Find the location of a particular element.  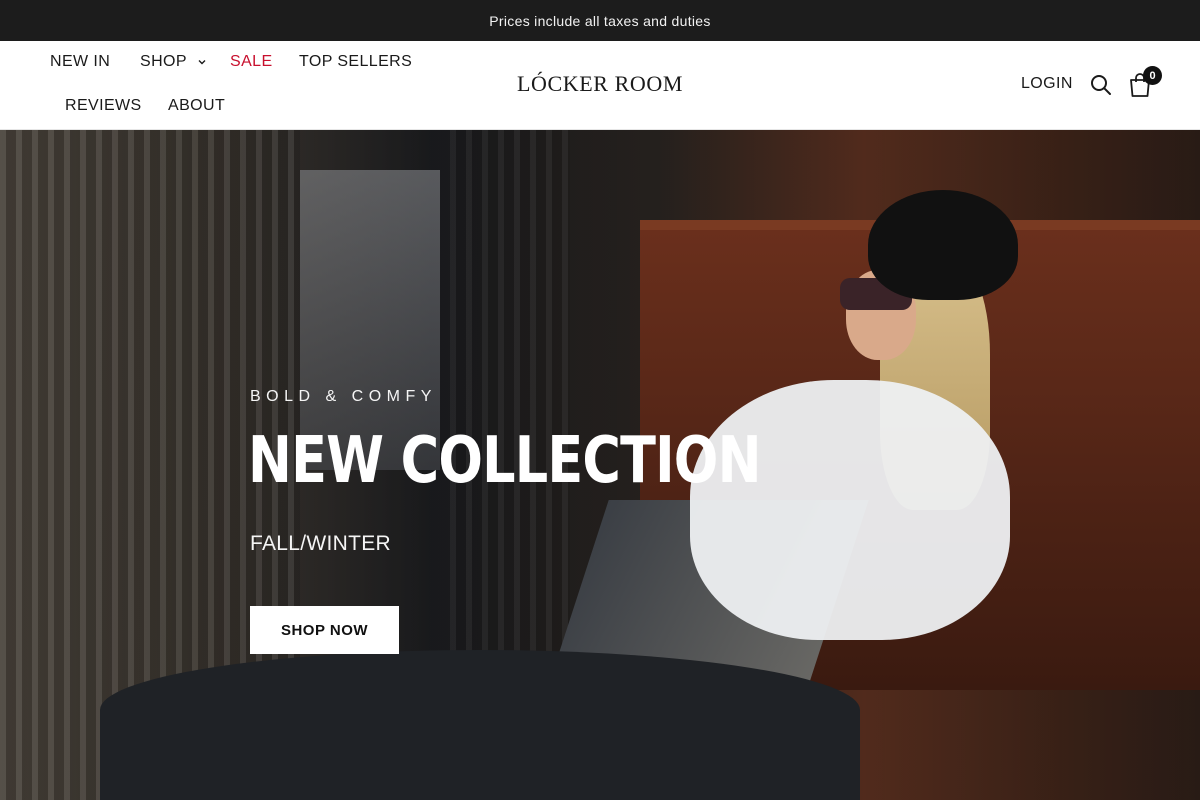

hero-title: NEW COLLECTION is located at coordinates (504, 461).